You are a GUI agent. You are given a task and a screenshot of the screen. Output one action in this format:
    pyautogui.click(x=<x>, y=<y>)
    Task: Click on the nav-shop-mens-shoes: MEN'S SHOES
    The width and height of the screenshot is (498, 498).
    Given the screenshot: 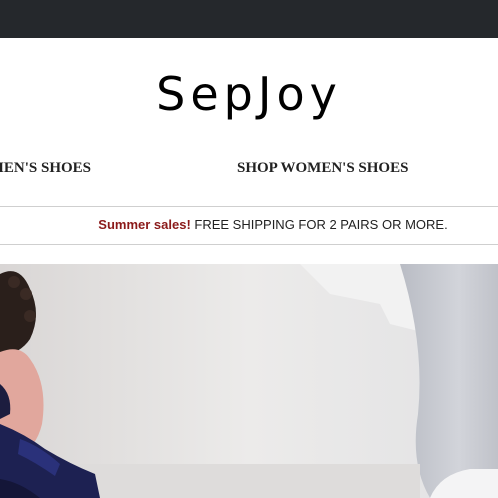 What is the action you would take?
    pyautogui.click(x=45, y=168)
    